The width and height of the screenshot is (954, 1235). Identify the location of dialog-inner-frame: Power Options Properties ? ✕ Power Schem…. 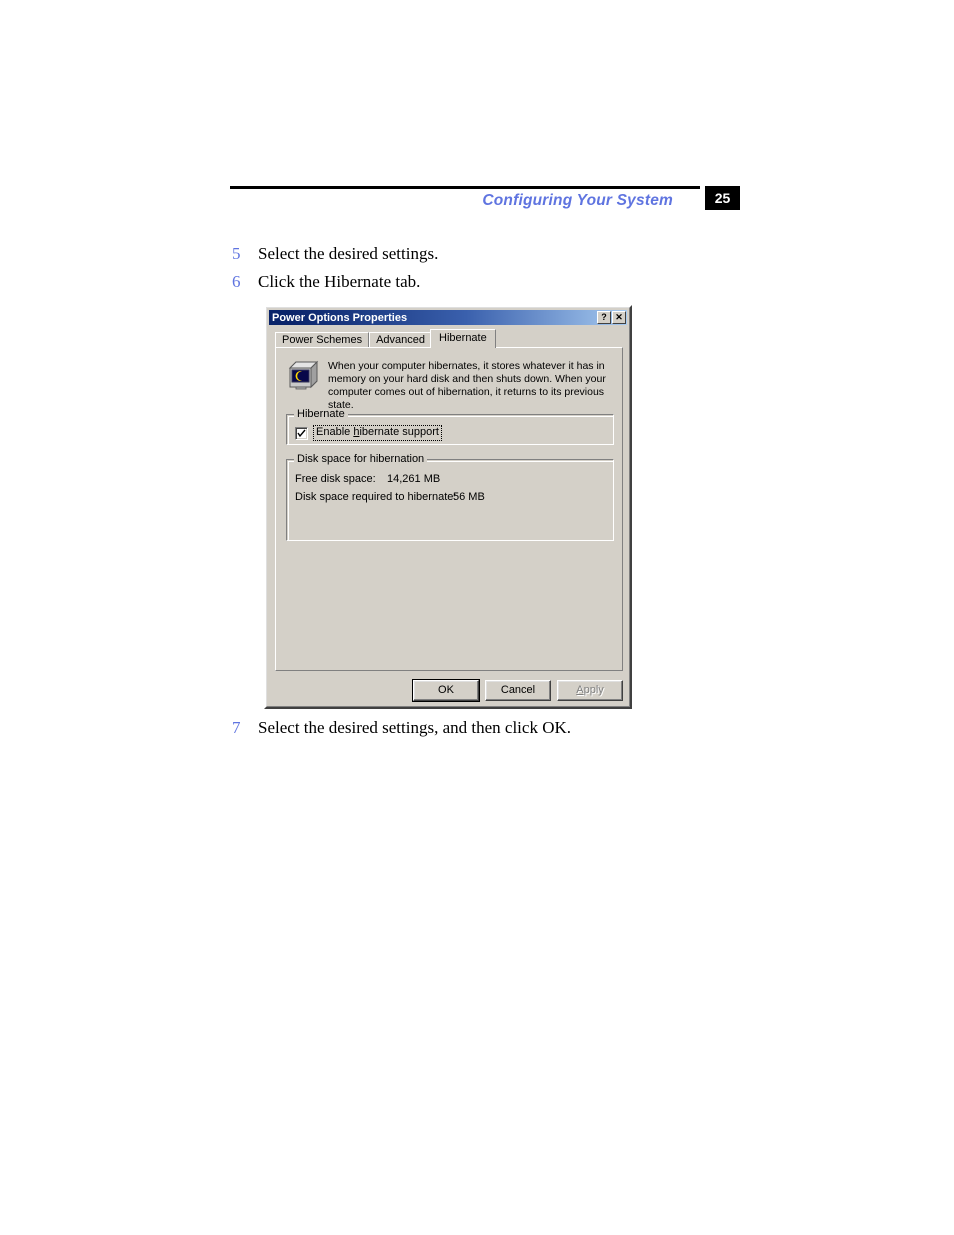
(448, 507).